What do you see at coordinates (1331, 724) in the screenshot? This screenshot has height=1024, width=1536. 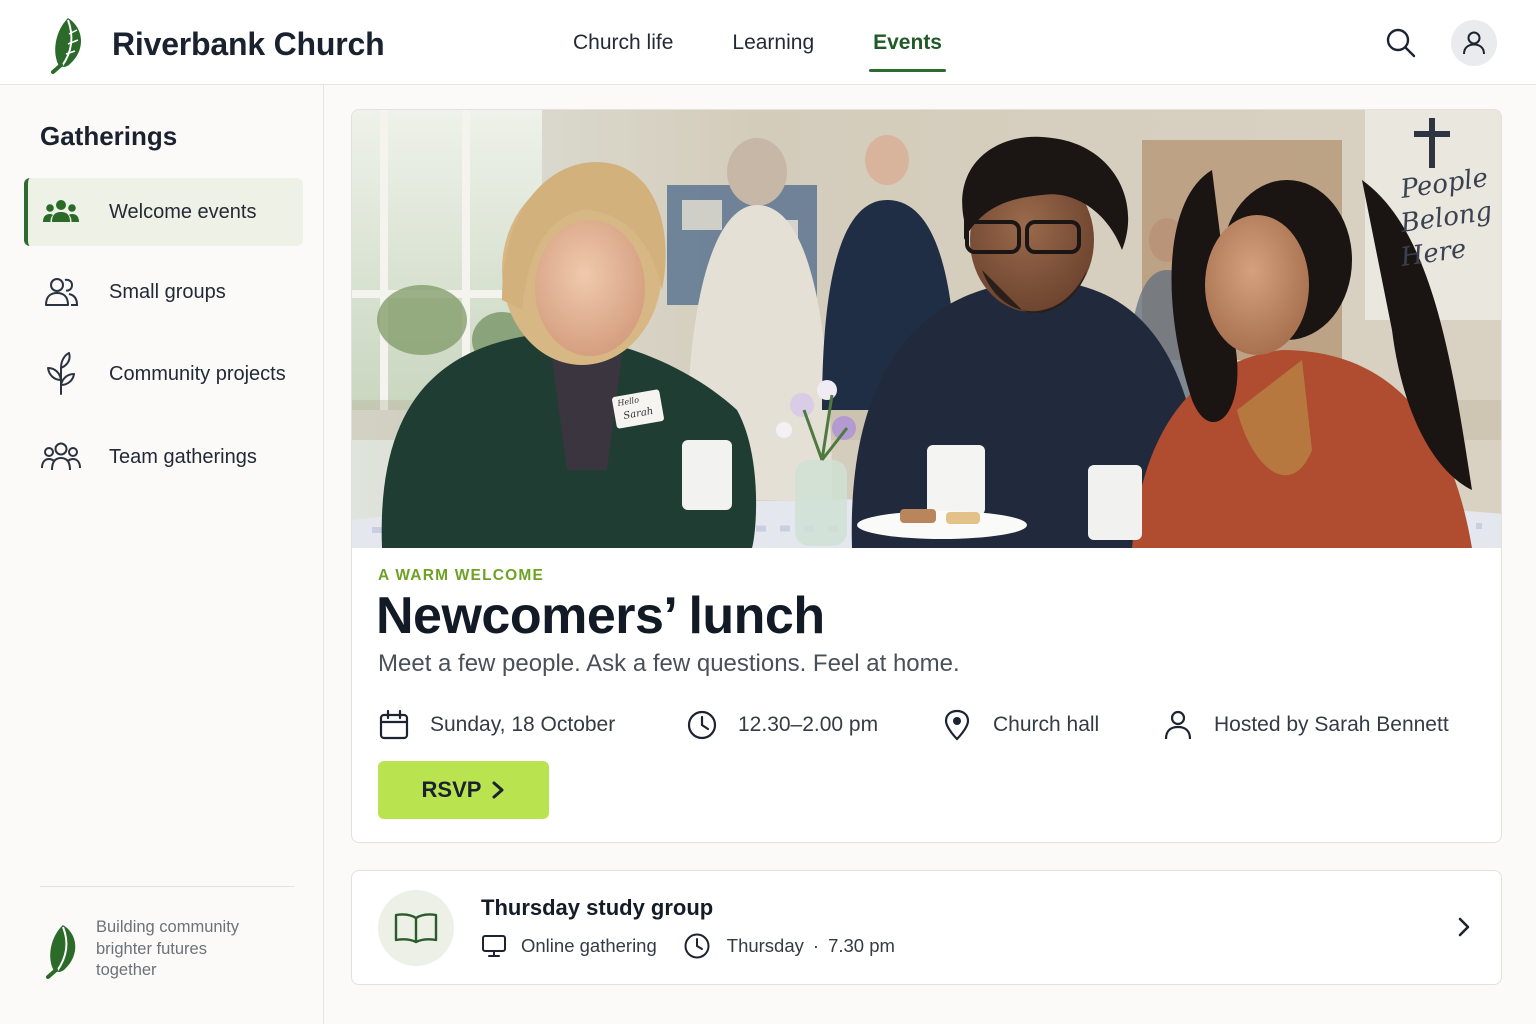 I see `event-host-text: Hosted by Sarah Bennett` at bounding box center [1331, 724].